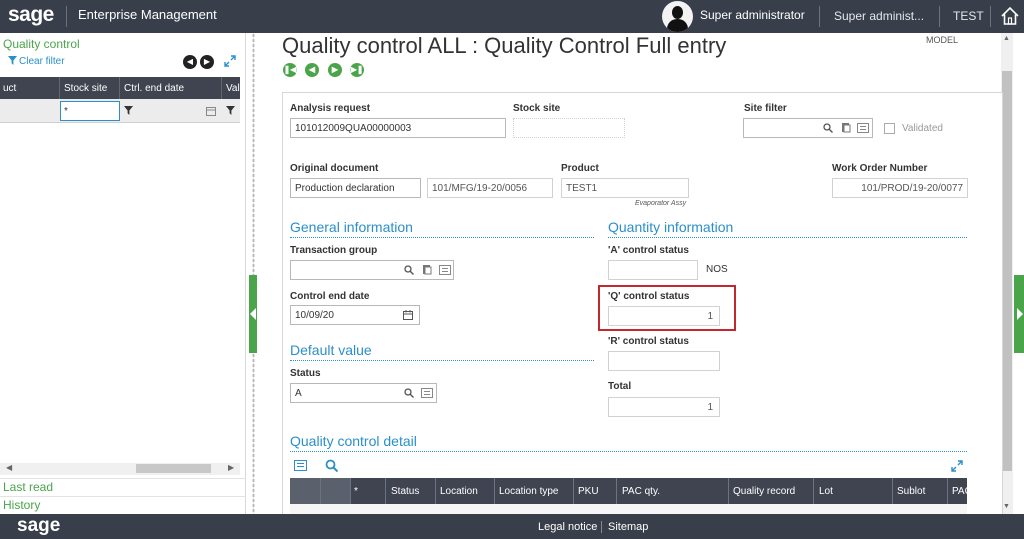 The width and height of the screenshot is (1024, 539). What do you see at coordinates (752, 15) in the screenshot?
I see `user-name: Super administrator` at bounding box center [752, 15].